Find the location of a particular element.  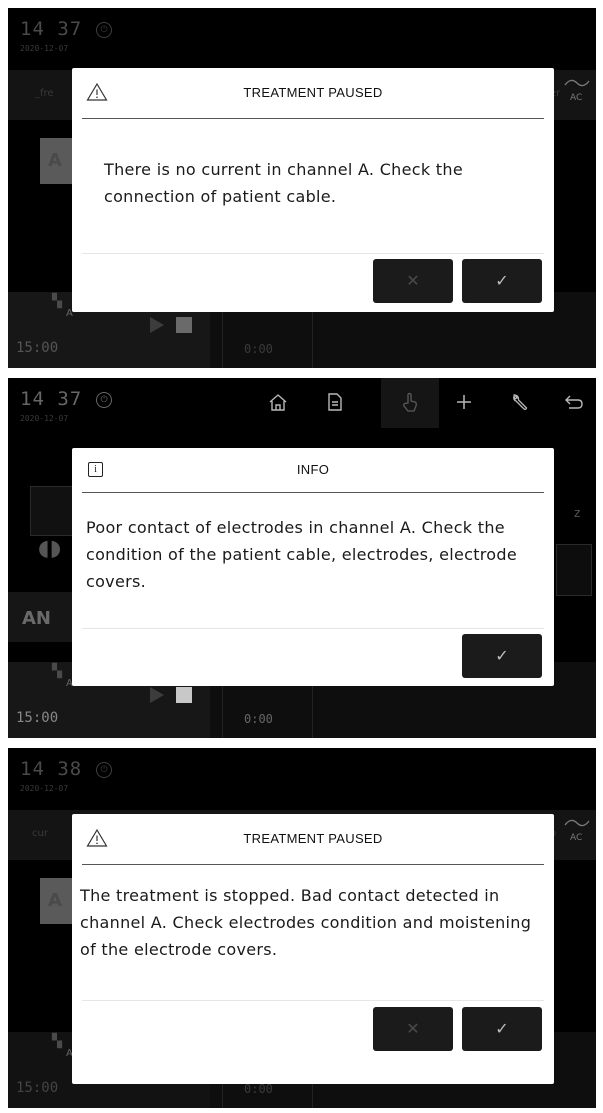

program-label: AN is located at coordinates (36, 618).